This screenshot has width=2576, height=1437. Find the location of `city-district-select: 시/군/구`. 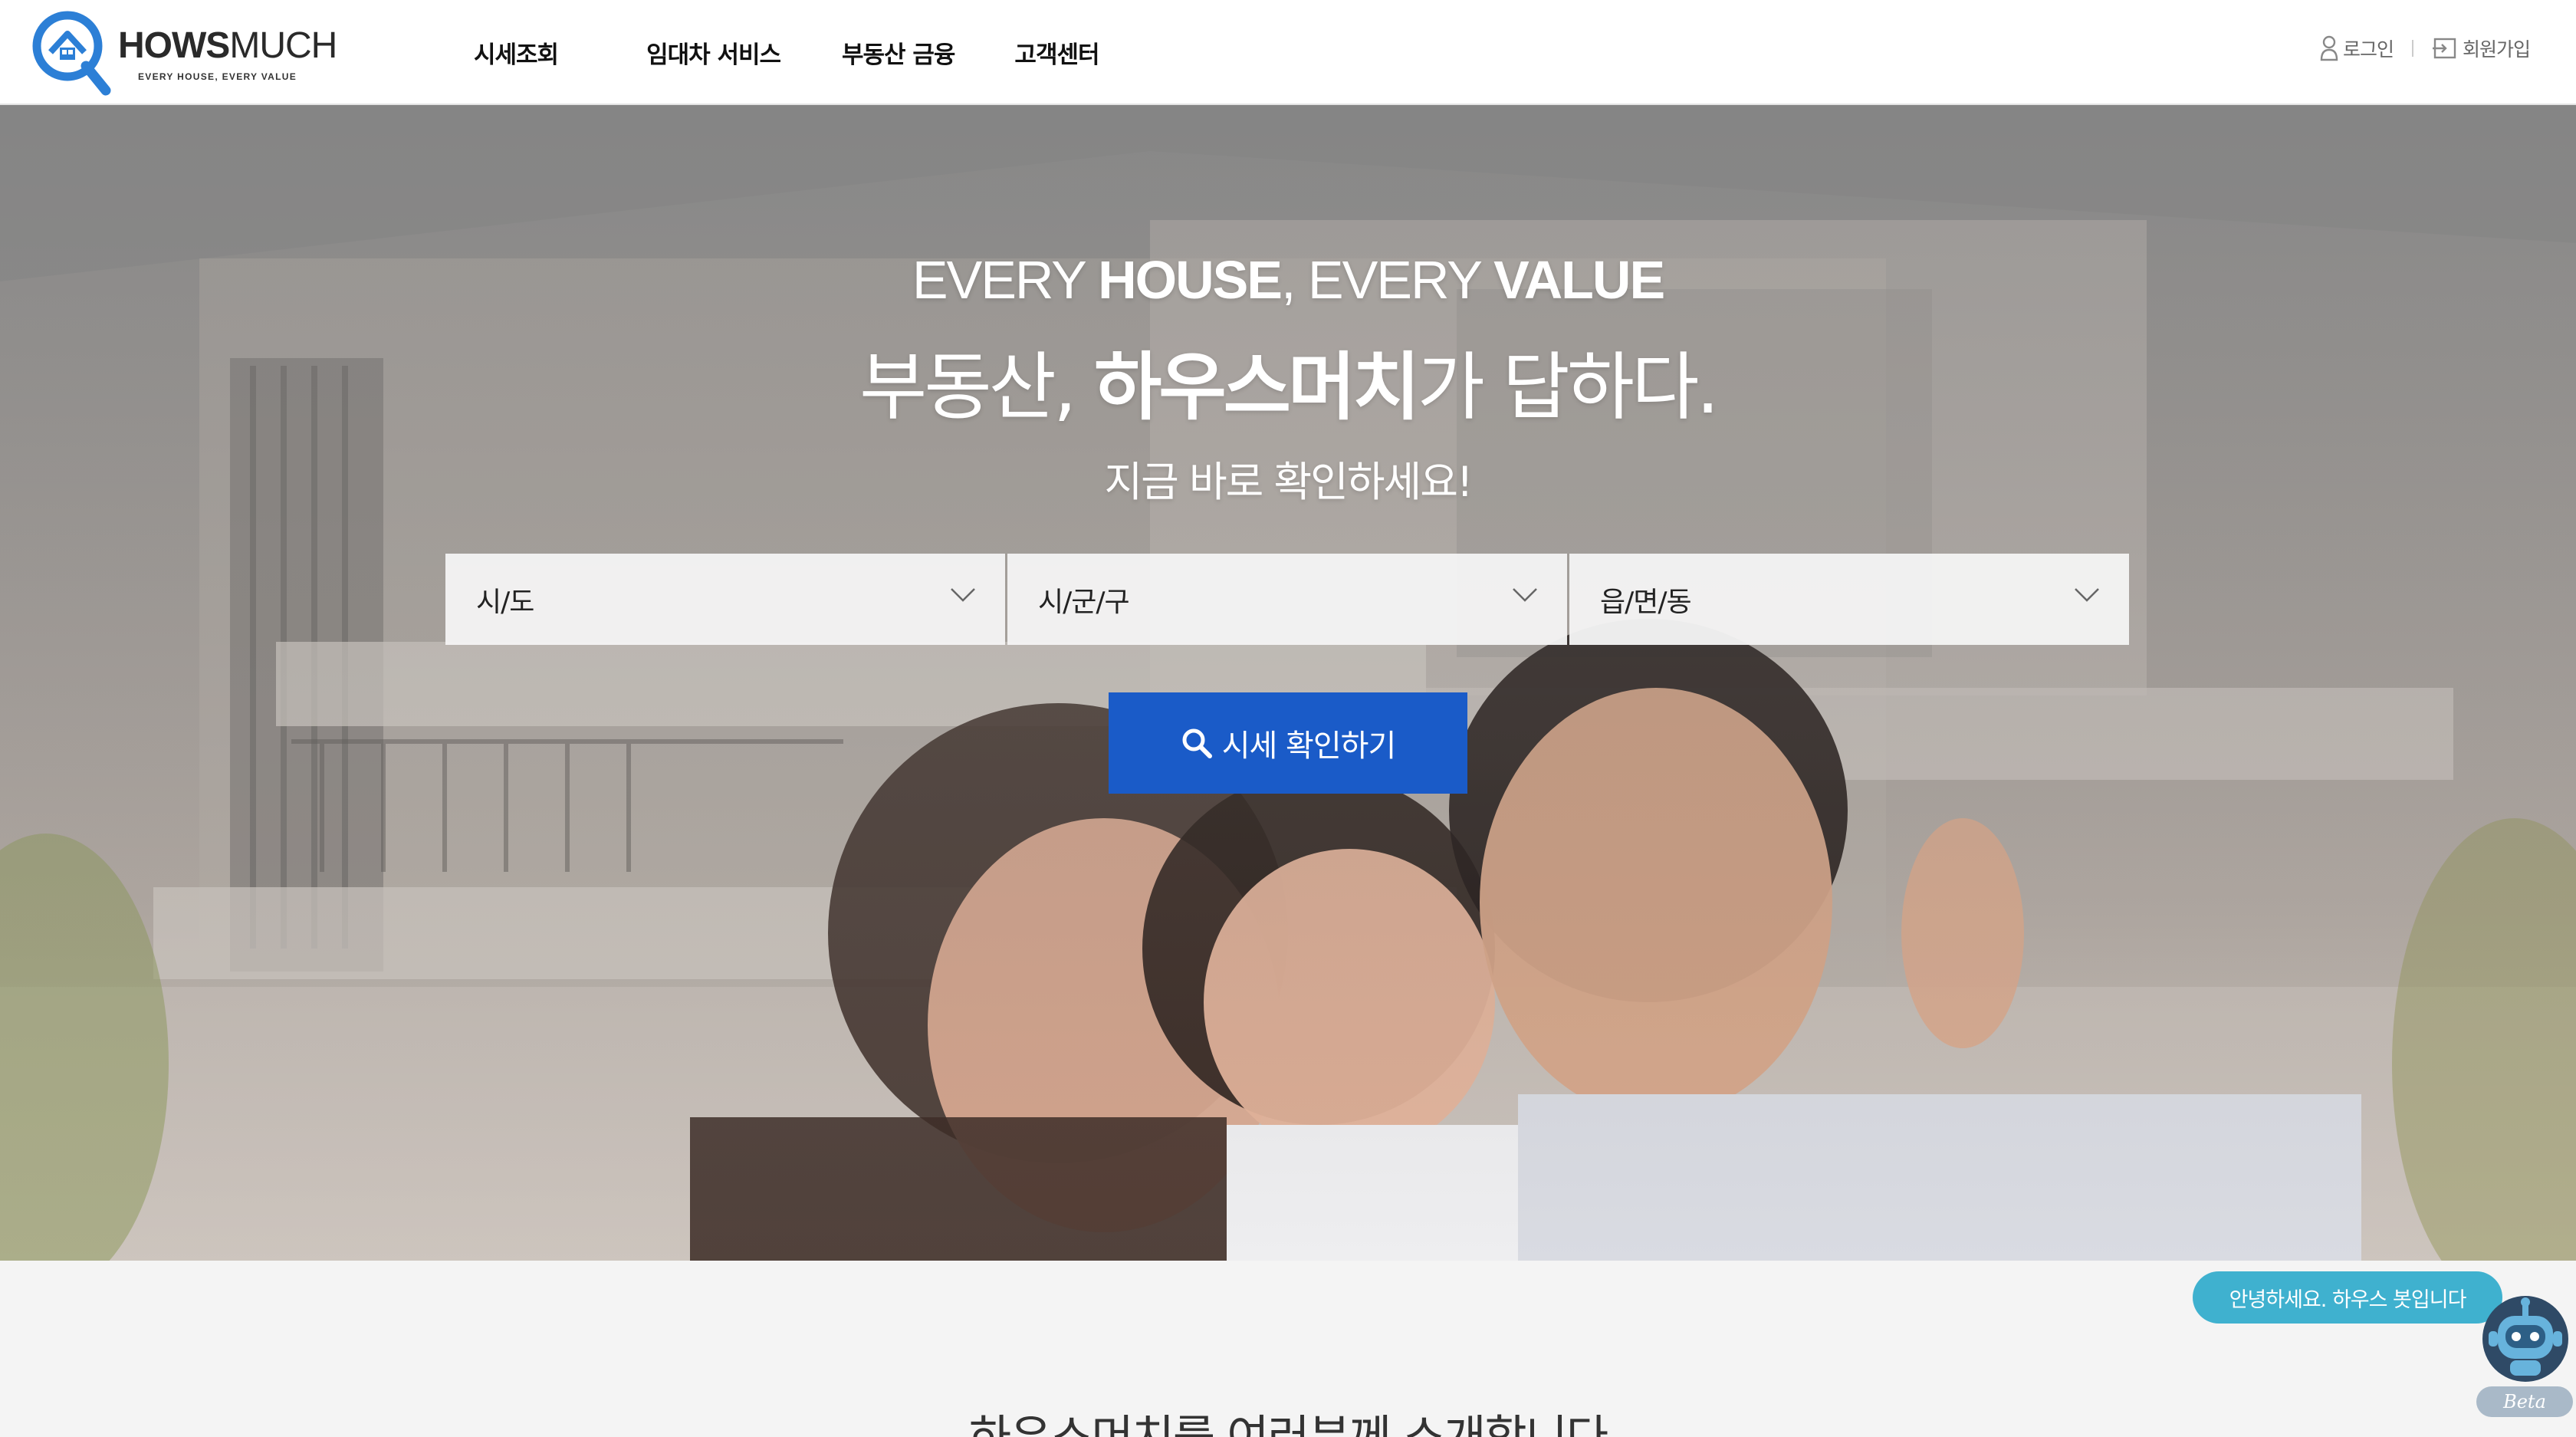

city-district-select: 시/군/구 is located at coordinates (1287, 599).